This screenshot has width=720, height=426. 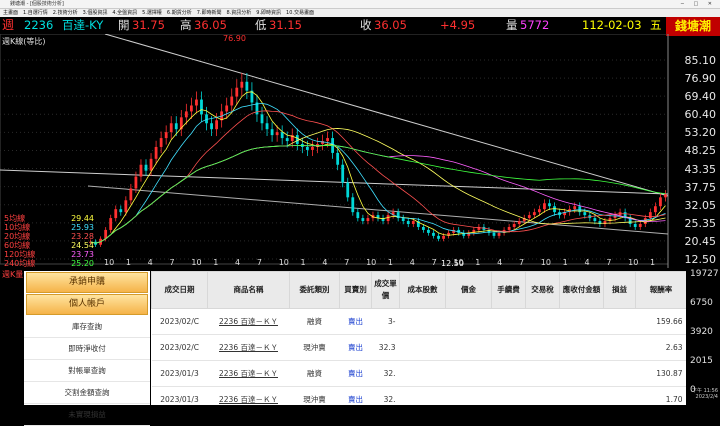 What do you see at coordinates (152, 13) in the screenshot?
I see `menu-item-5: 5.選擇權` at bounding box center [152, 13].